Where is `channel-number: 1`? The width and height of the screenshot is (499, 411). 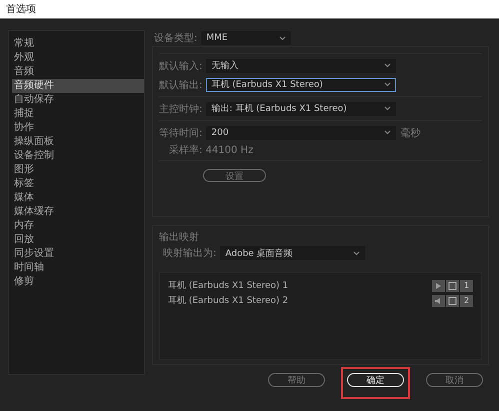
channel-number: 1 is located at coordinates (466, 286).